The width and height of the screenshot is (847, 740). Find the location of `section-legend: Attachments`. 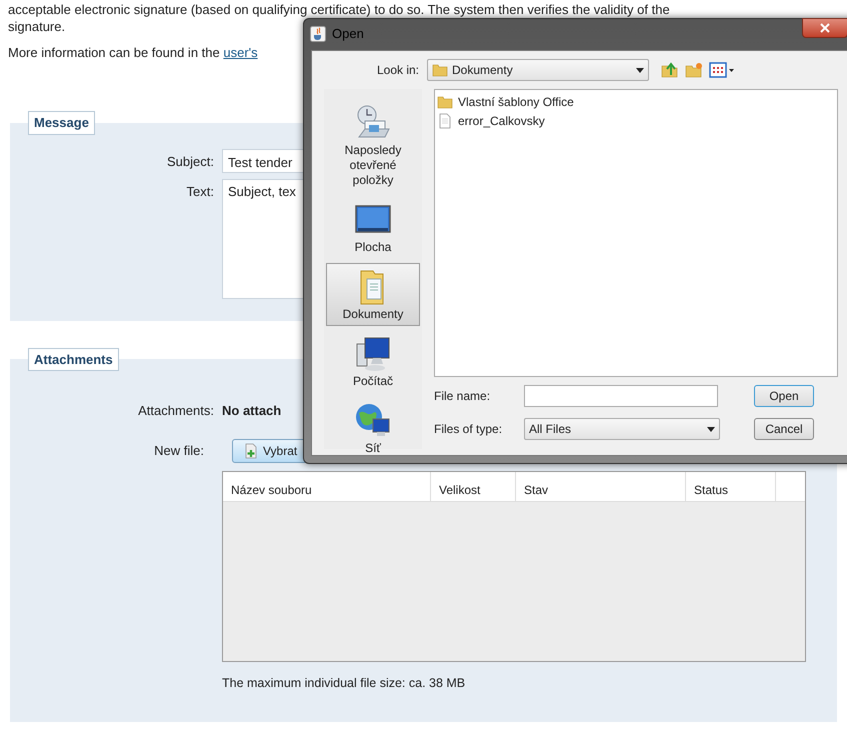

section-legend: Attachments is located at coordinates (73, 359).